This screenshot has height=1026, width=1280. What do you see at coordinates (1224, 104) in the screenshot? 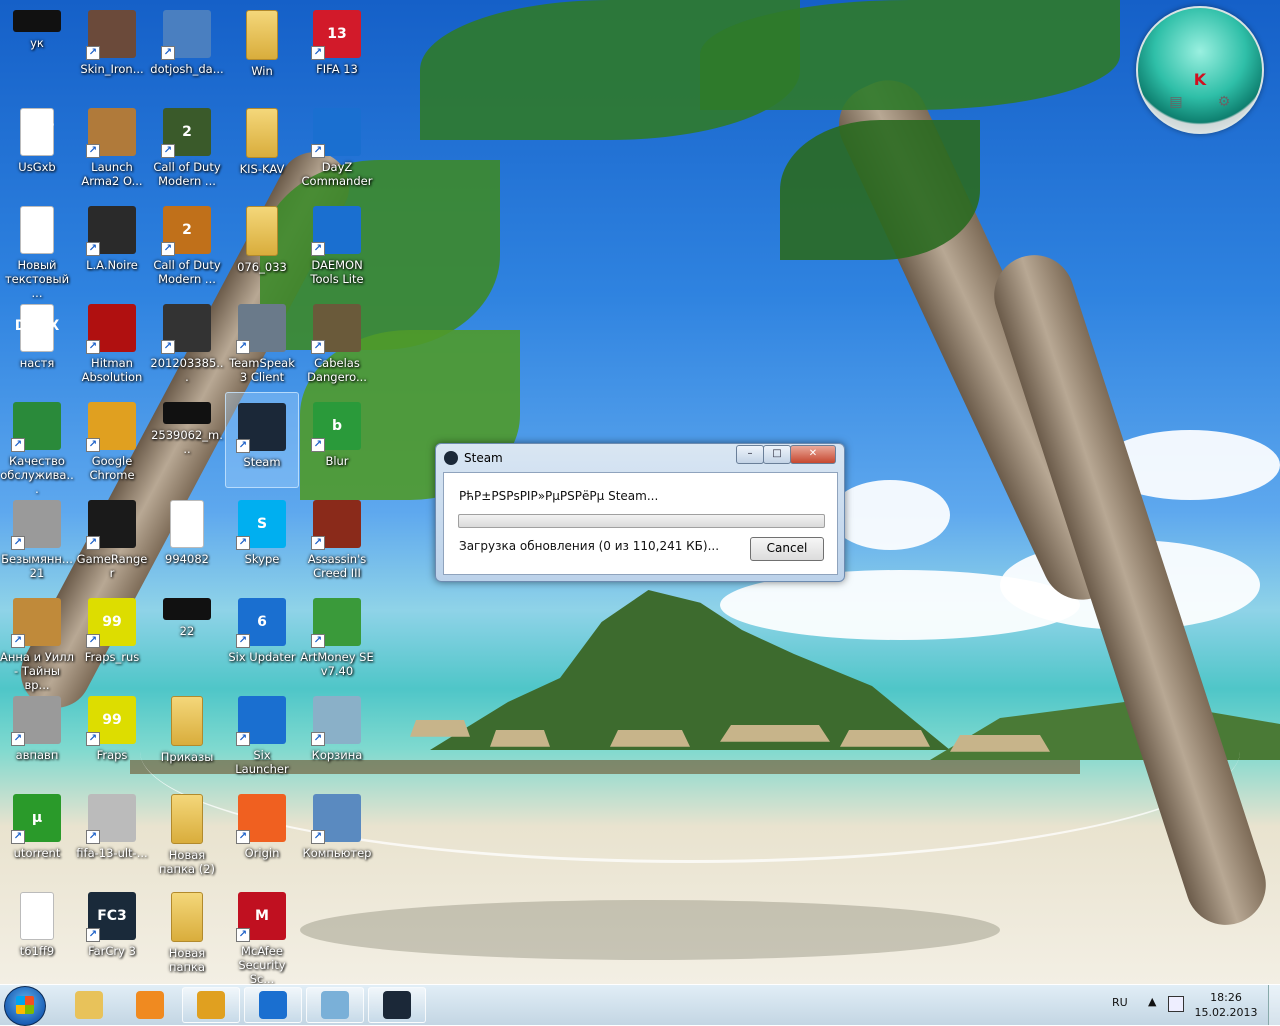
I see `gear-icon: ⚙` at bounding box center [1224, 104].